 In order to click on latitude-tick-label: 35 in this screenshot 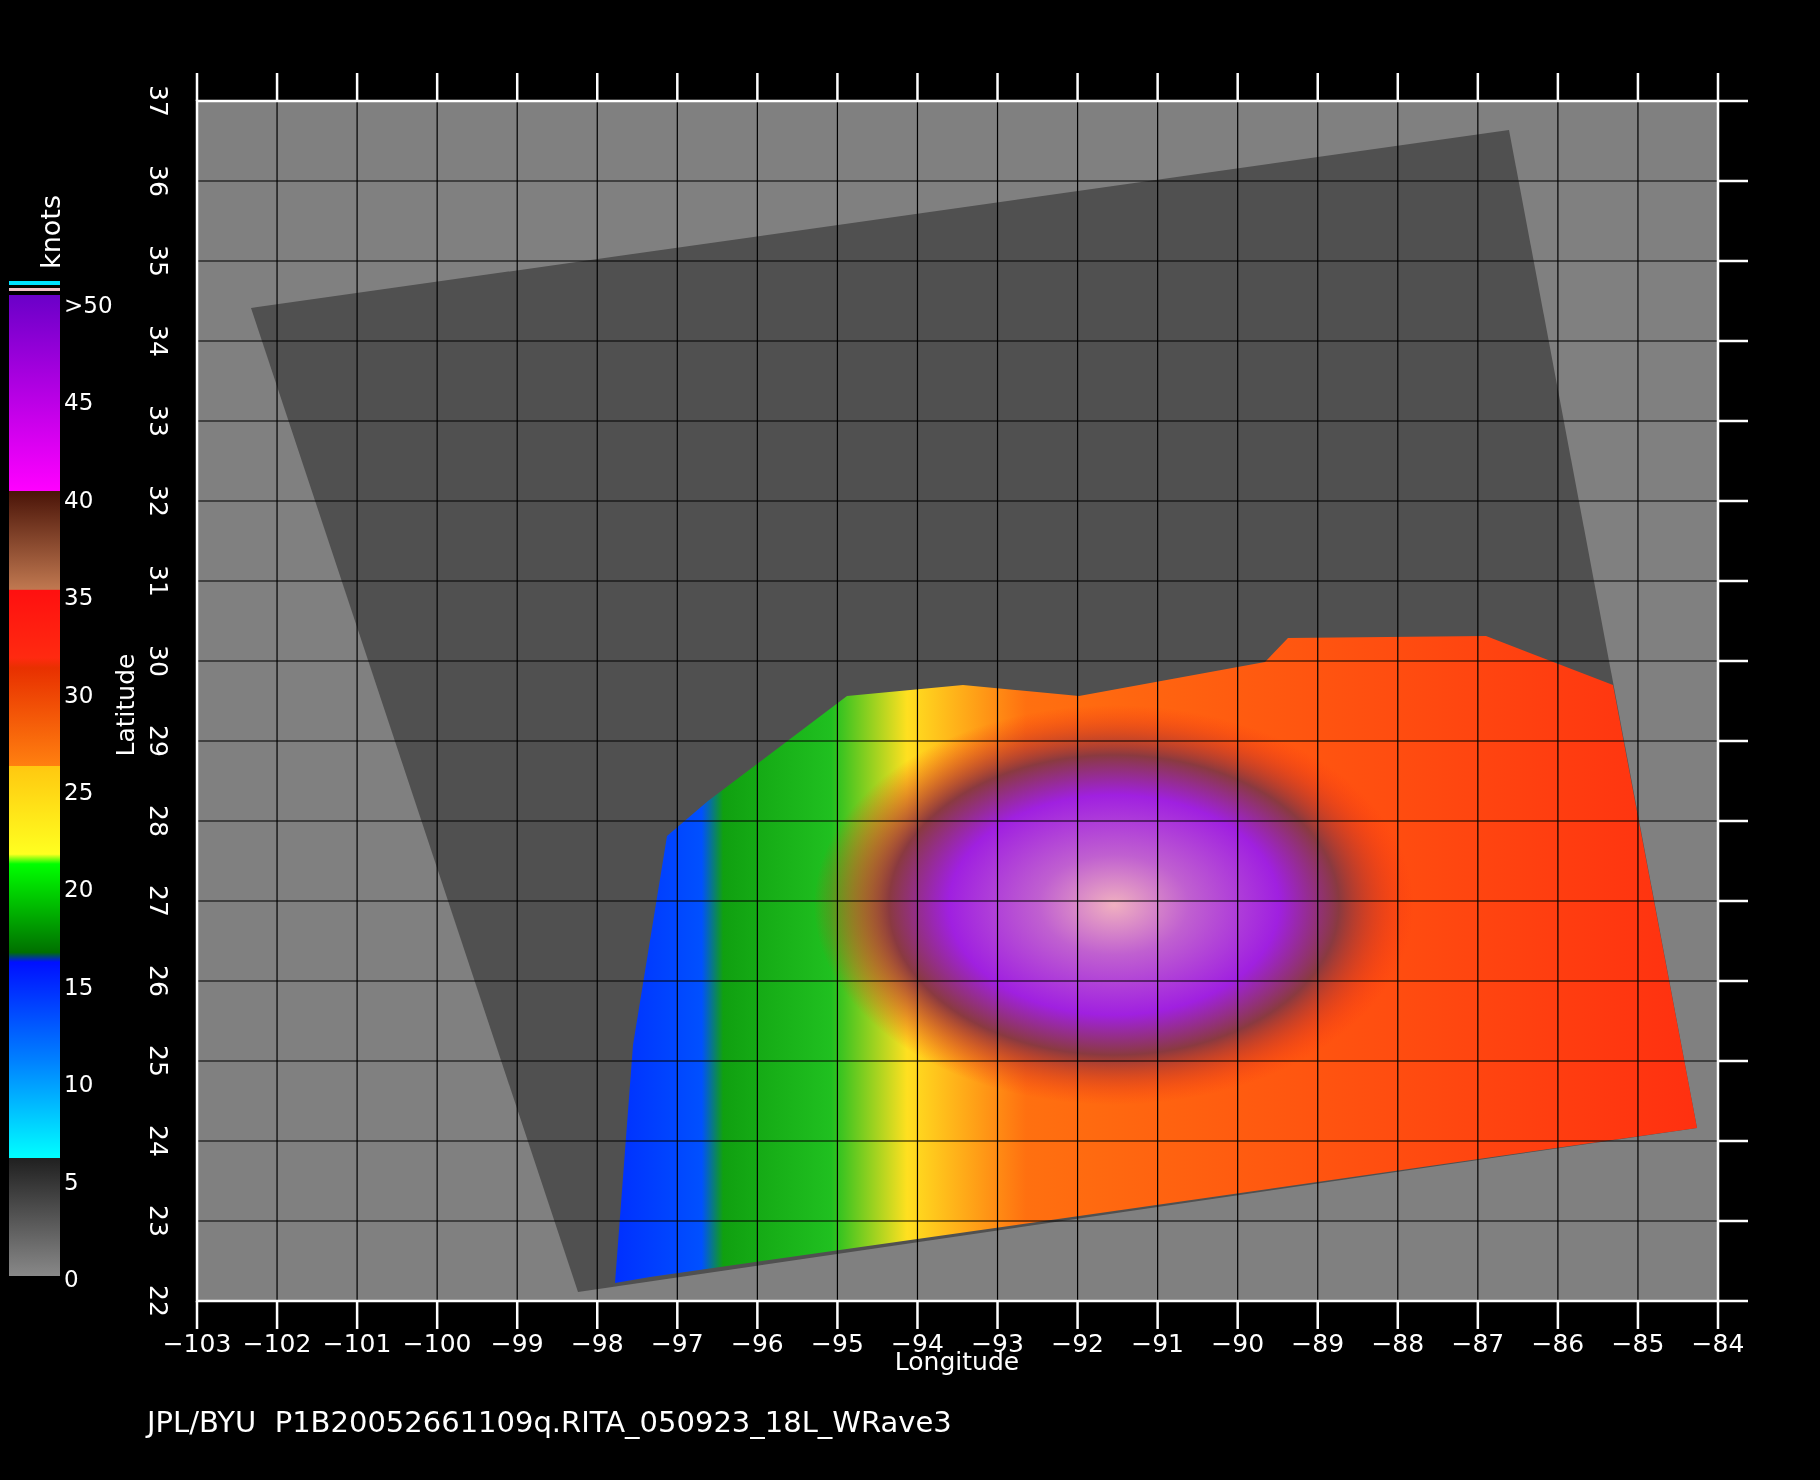, I will do `click(158, 261)`.